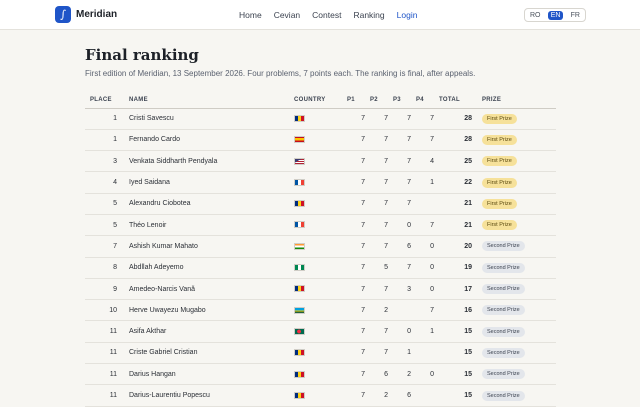  What do you see at coordinates (207, 225) in the screenshot?
I see `cell-name: Théo Lenoir` at bounding box center [207, 225].